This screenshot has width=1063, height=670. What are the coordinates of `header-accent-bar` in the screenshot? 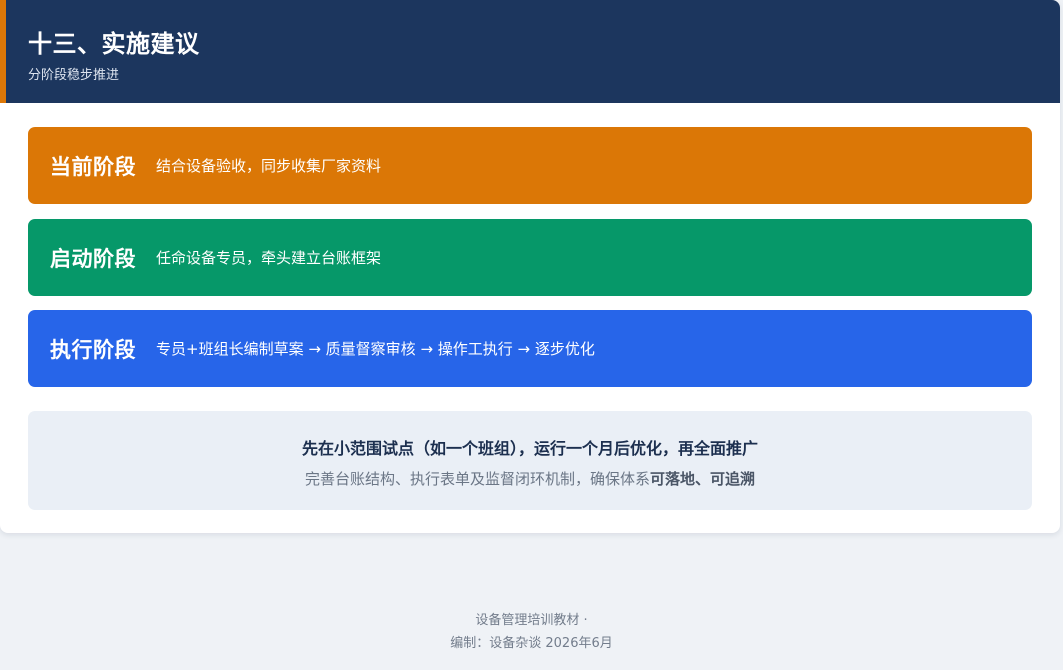 It's located at (3, 51).